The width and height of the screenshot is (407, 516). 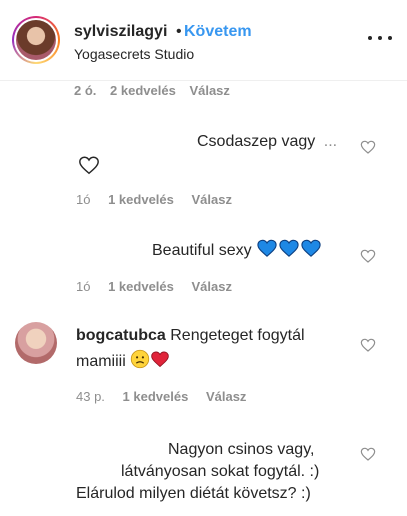 What do you see at coordinates (89, 165) in the screenshot?
I see `white-heart-emoji-icon` at bounding box center [89, 165].